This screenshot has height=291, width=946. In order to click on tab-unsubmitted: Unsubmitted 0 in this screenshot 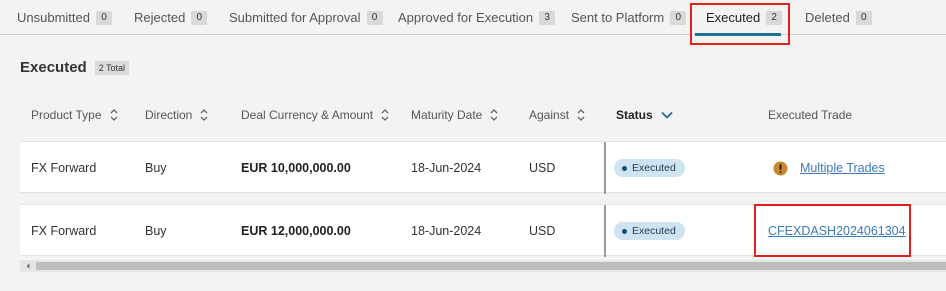, I will do `click(64, 17)`.